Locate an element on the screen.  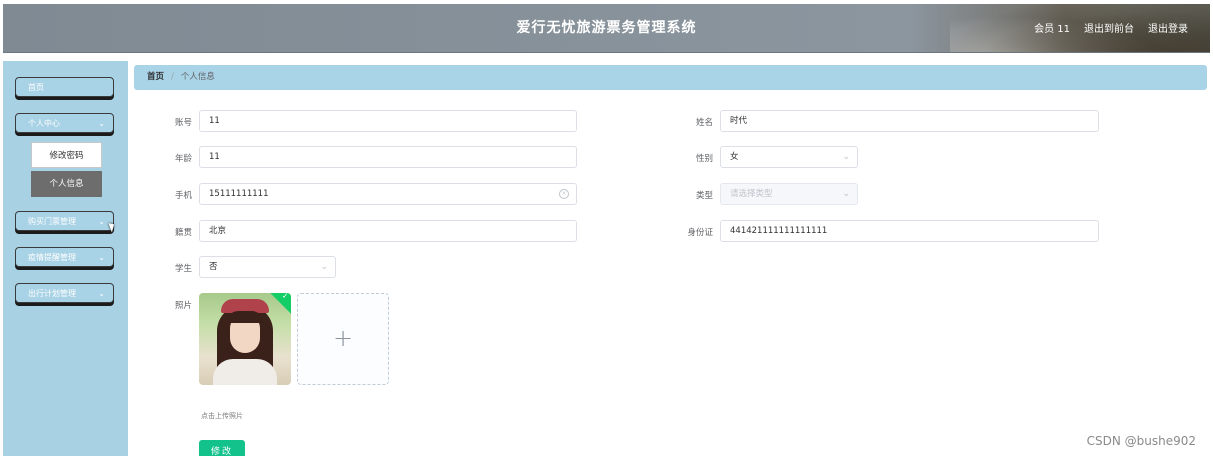
sidebar-item-home: 首页 is located at coordinates (64, 87).